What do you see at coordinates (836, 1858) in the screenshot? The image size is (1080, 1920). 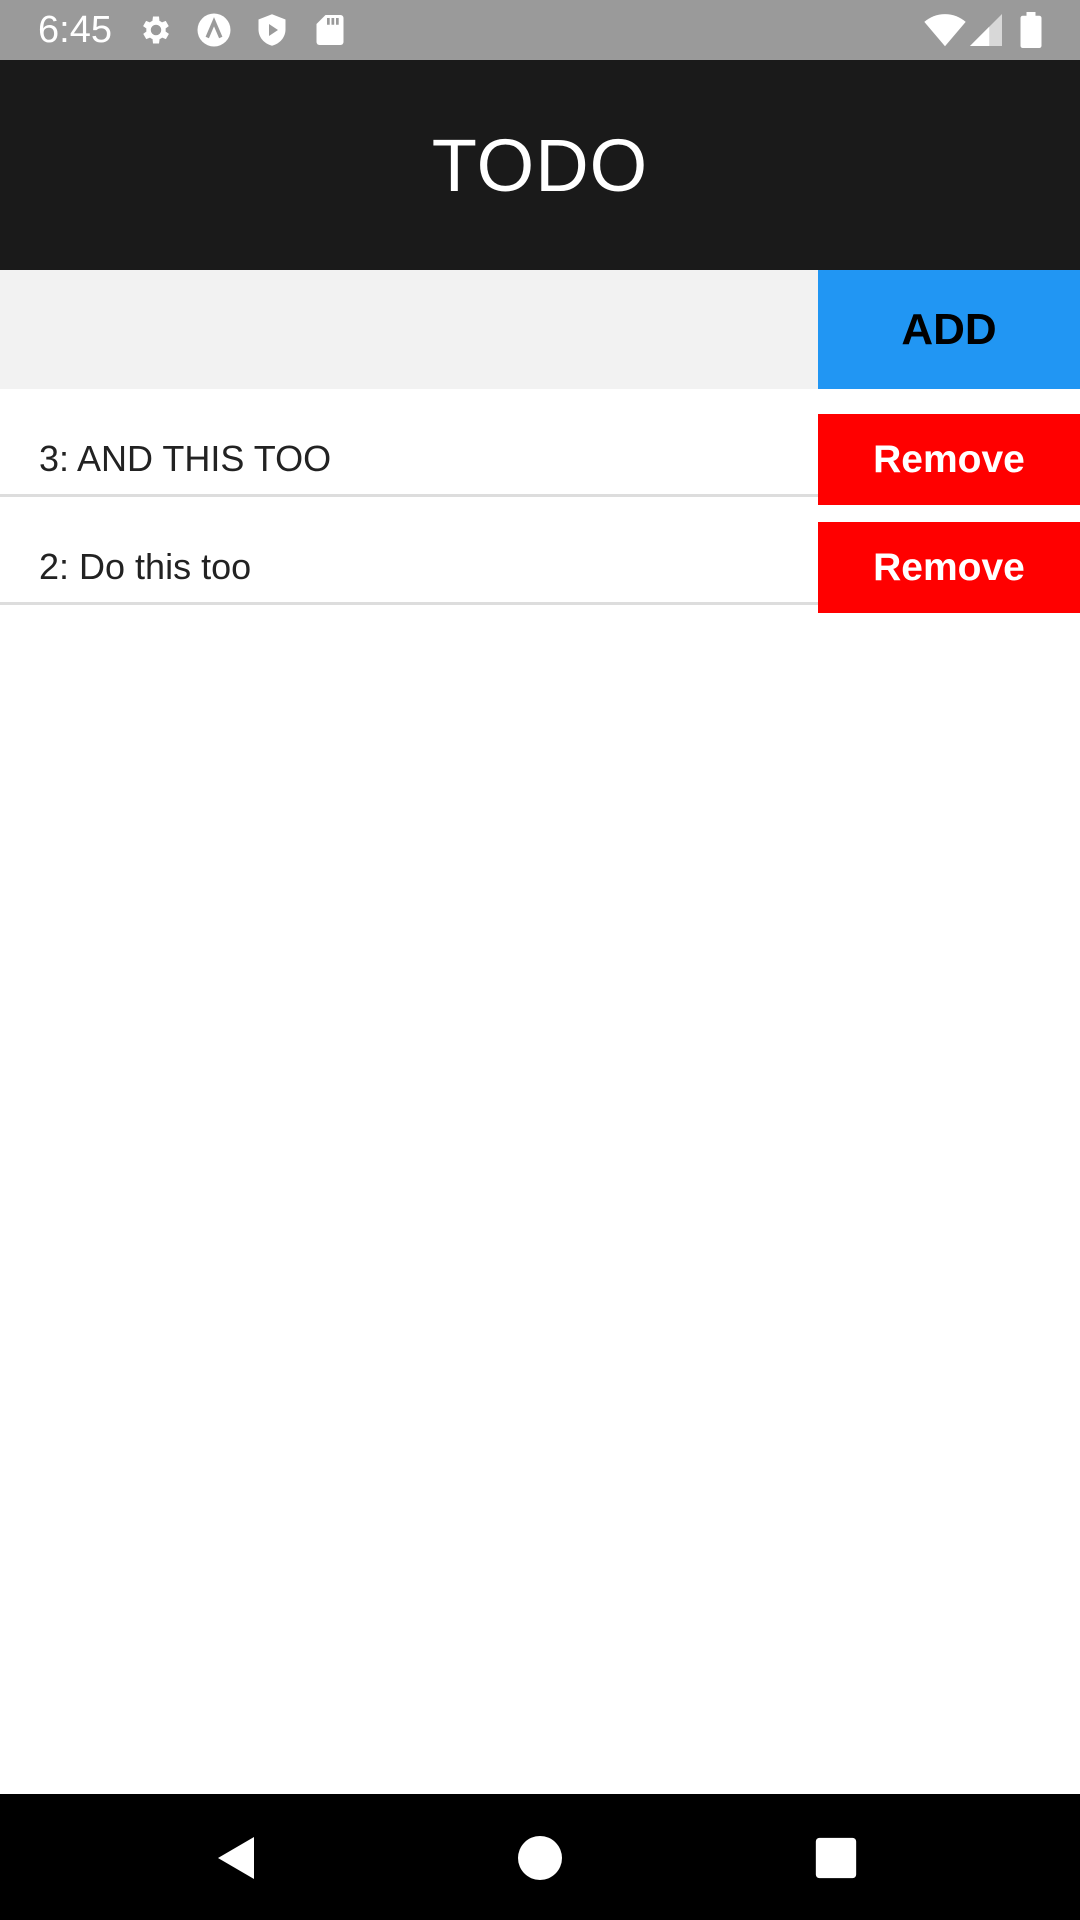 I see `recents-icon` at bounding box center [836, 1858].